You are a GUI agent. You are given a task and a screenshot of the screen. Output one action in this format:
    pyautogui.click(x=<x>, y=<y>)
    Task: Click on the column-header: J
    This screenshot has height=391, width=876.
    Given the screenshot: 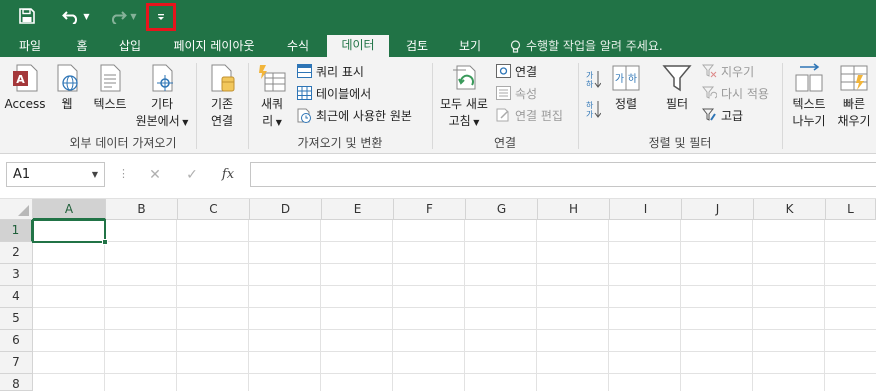 What is the action you would take?
    pyautogui.click(x=718, y=209)
    